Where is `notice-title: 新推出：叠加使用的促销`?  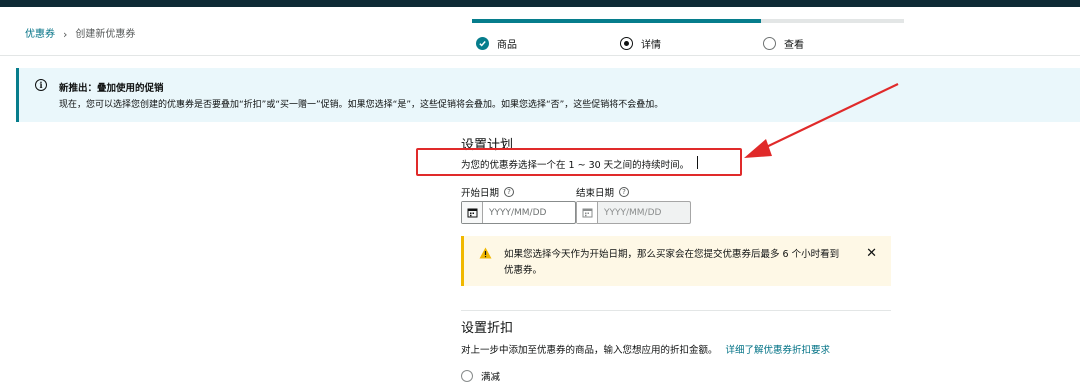
notice-title: 新推出：叠加使用的促销 is located at coordinates (111, 88).